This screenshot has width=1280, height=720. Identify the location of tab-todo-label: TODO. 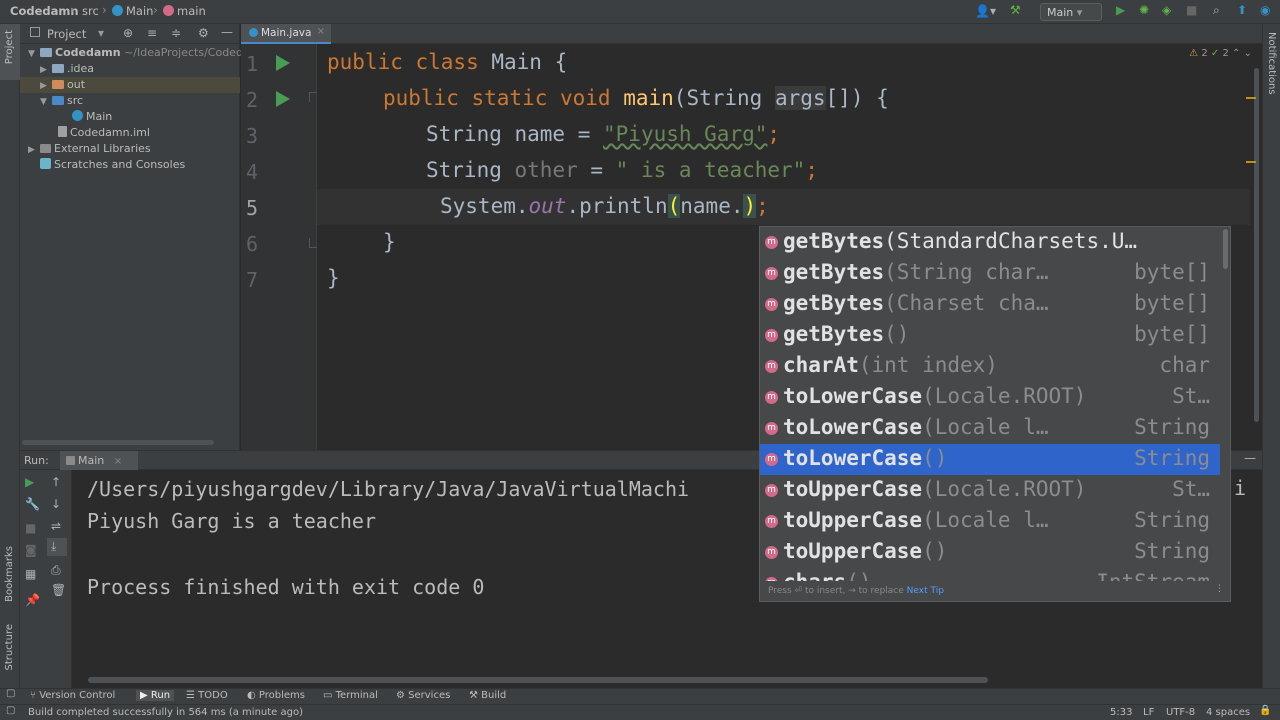
(213, 695).